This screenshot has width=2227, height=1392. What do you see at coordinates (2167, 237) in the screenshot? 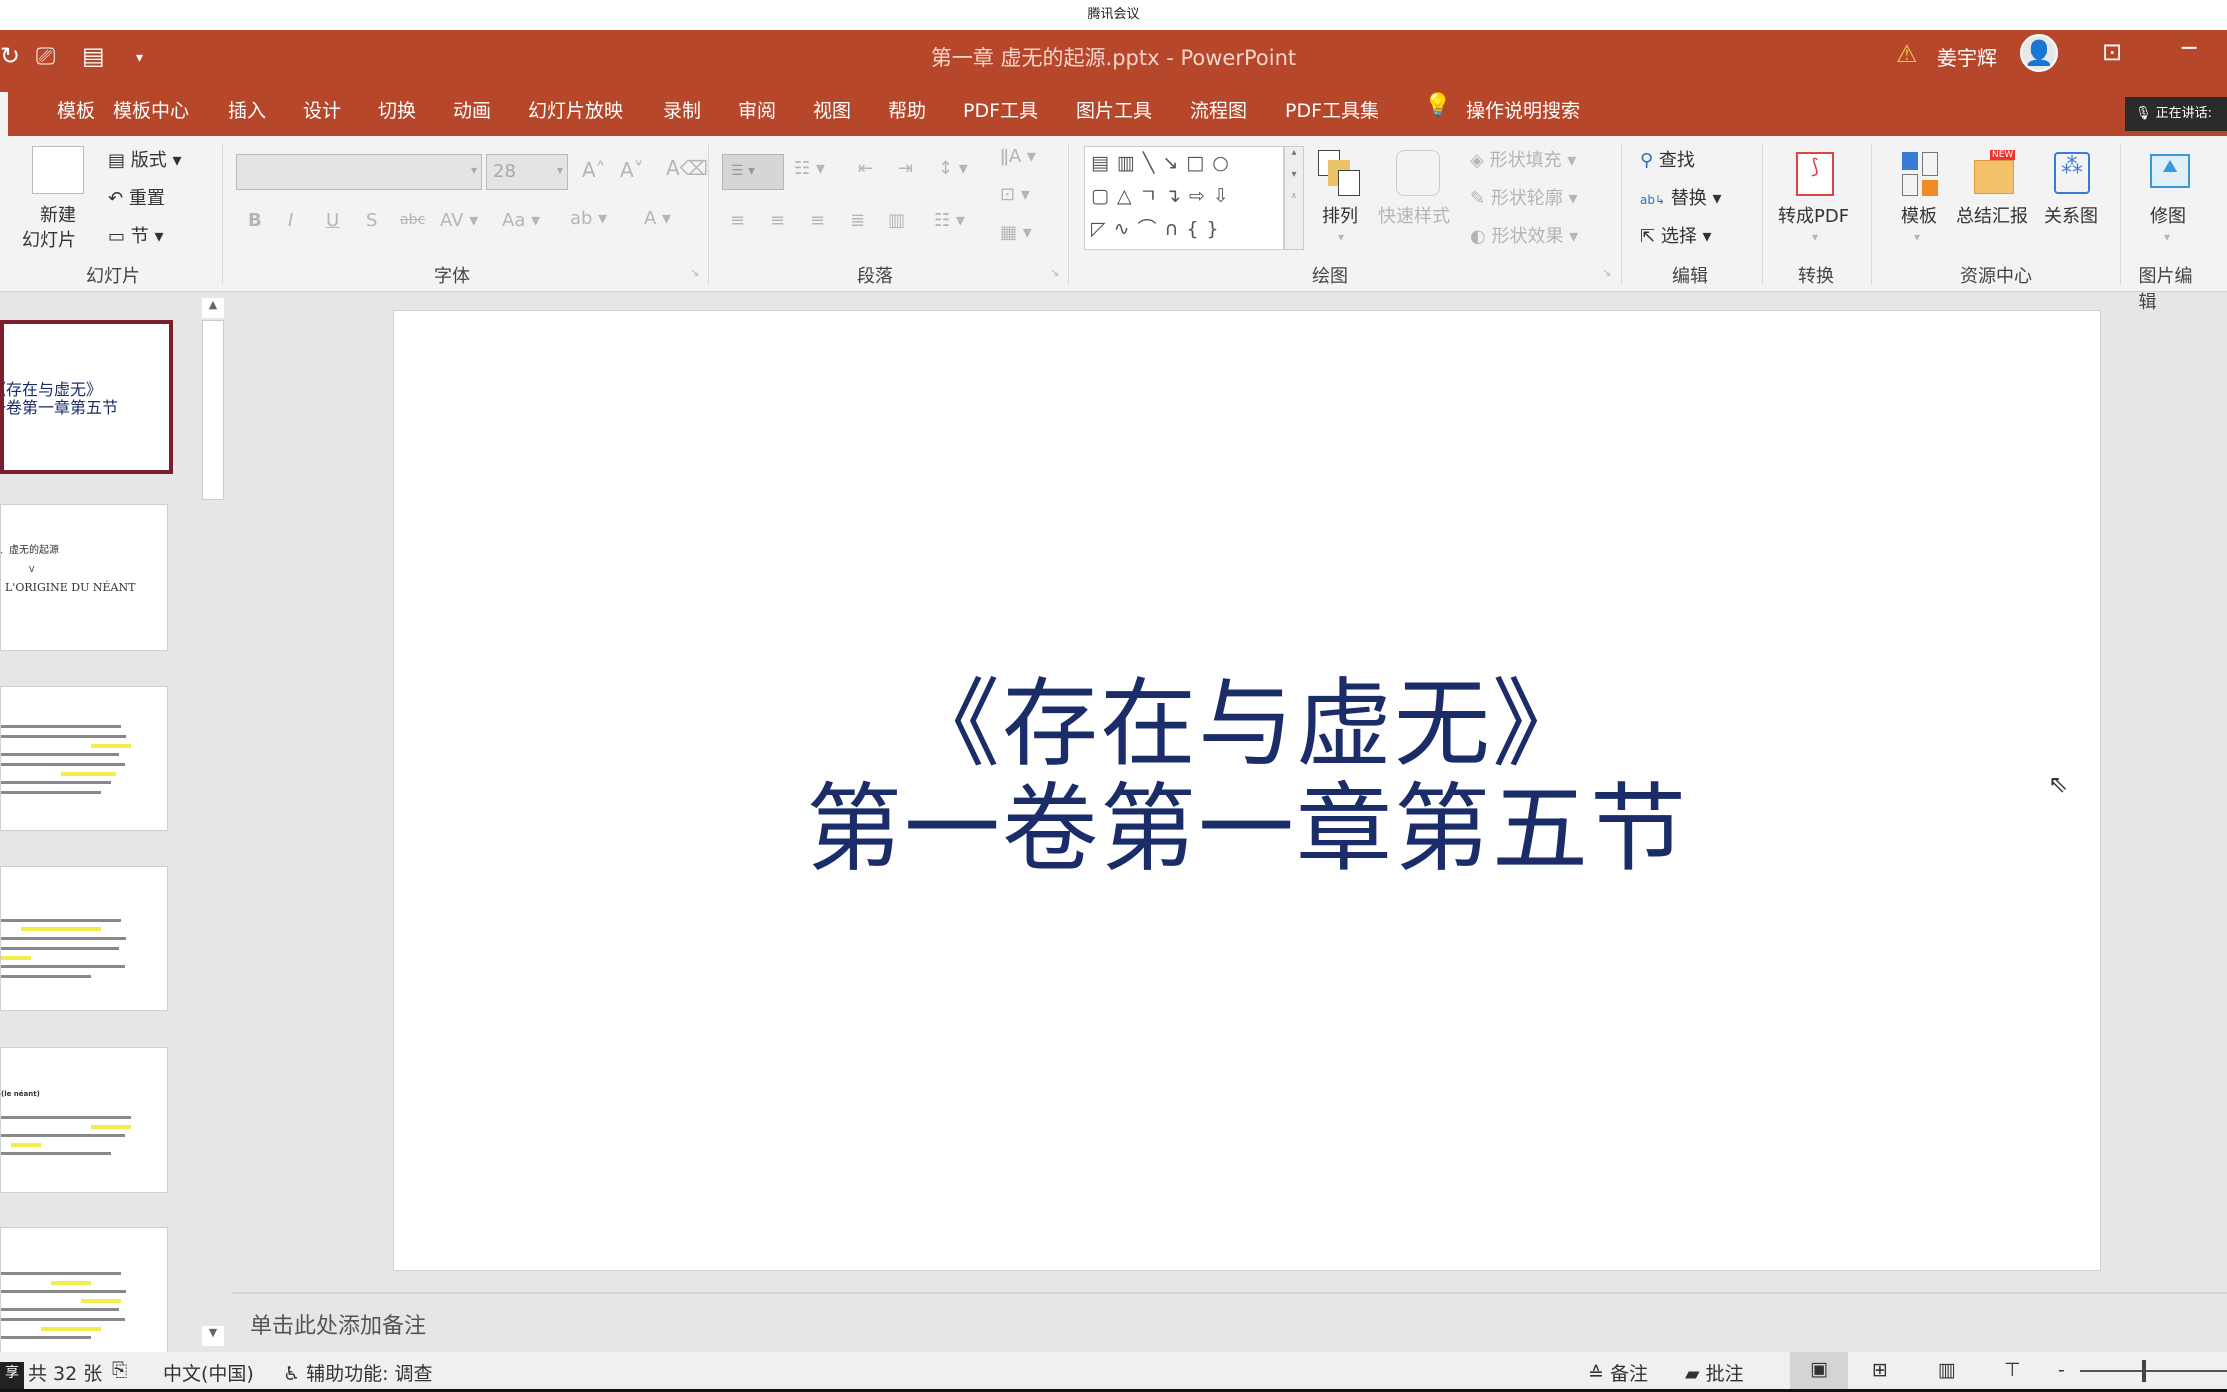
I see `retouch-dropdown-icon: ▾` at bounding box center [2167, 237].